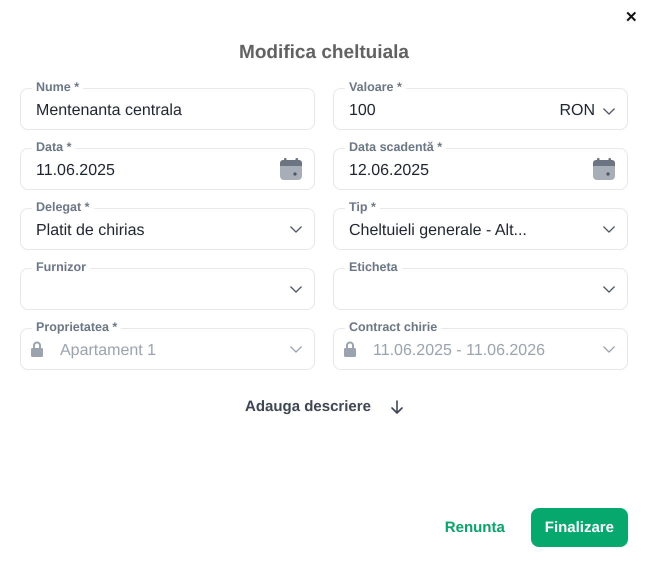 Image resolution: width=650 pixels, height=562 pixels. I want to click on field-value: Mentenanta centrala, so click(109, 111).